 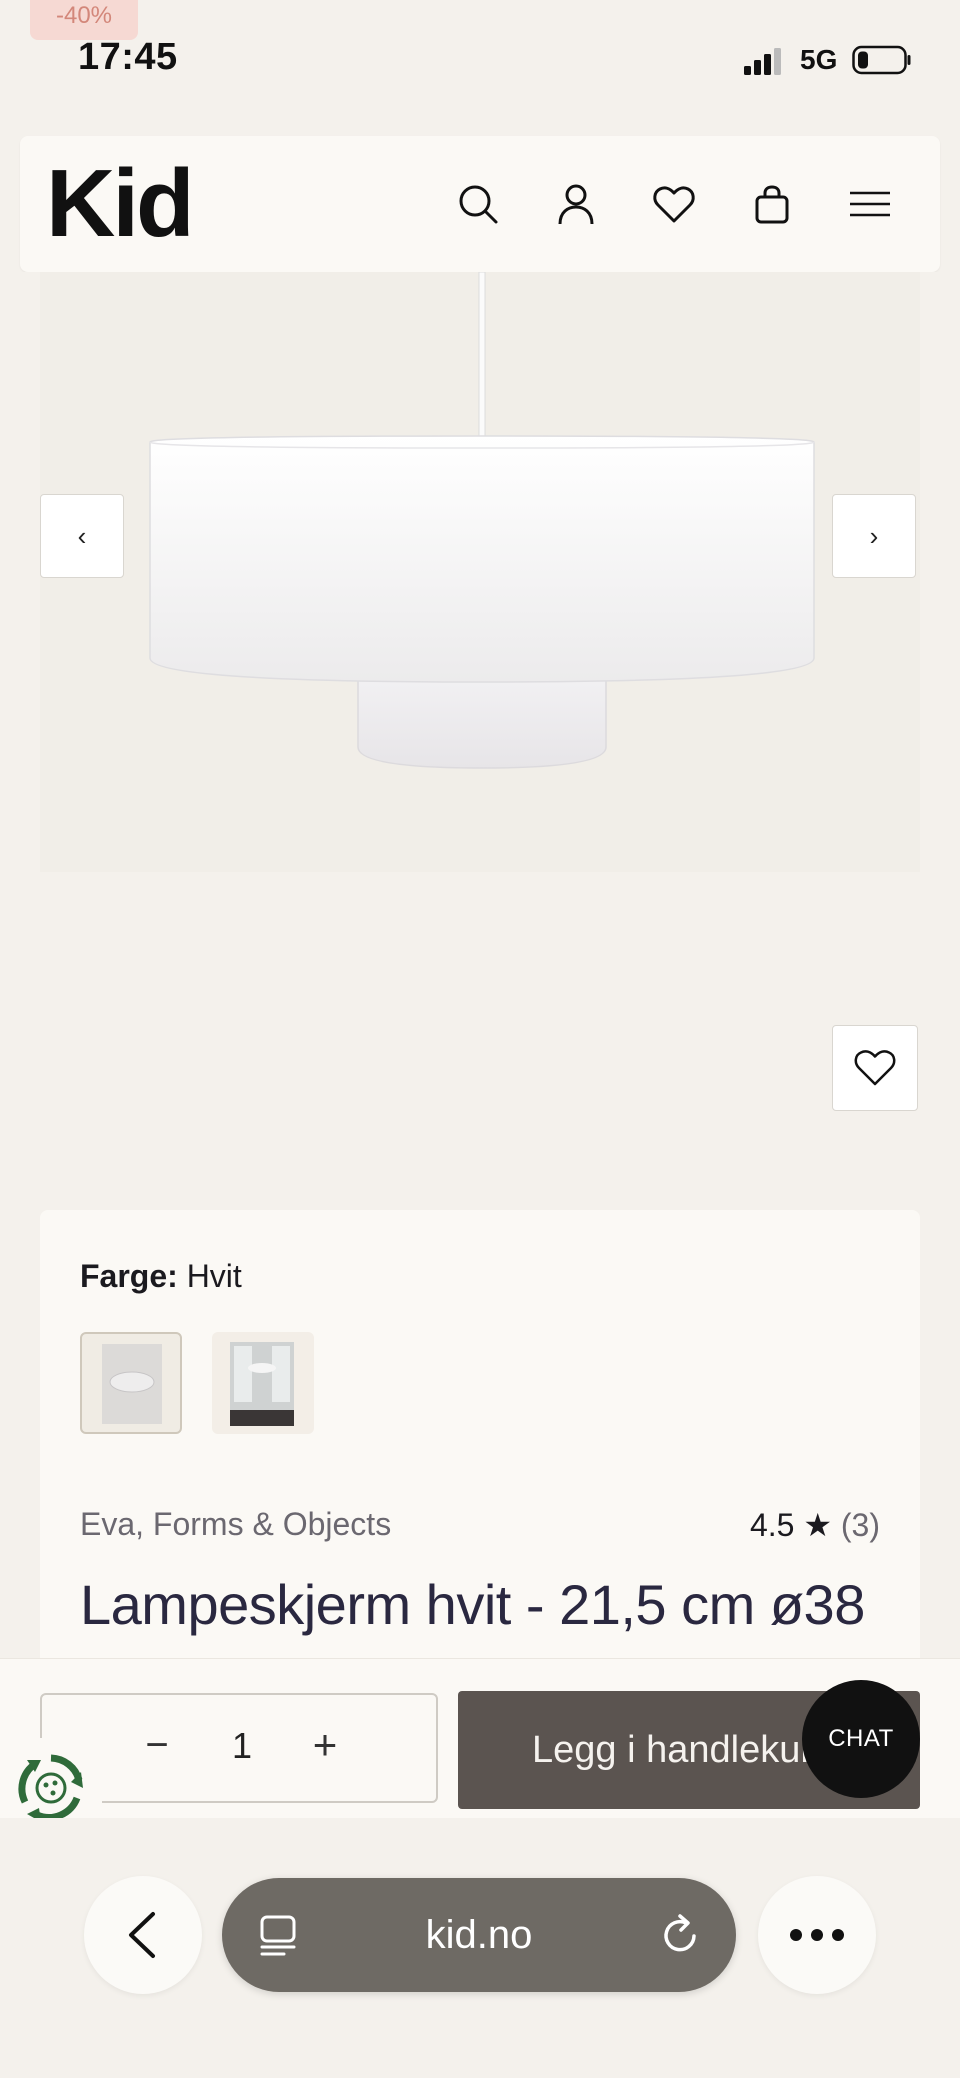 I want to click on review-count: (3), so click(x=860, y=1525).